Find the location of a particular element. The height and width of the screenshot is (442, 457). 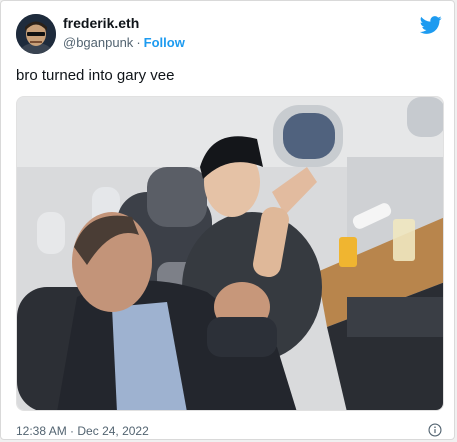

author-display-name: frederik.eth is located at coordinates (101, 23).